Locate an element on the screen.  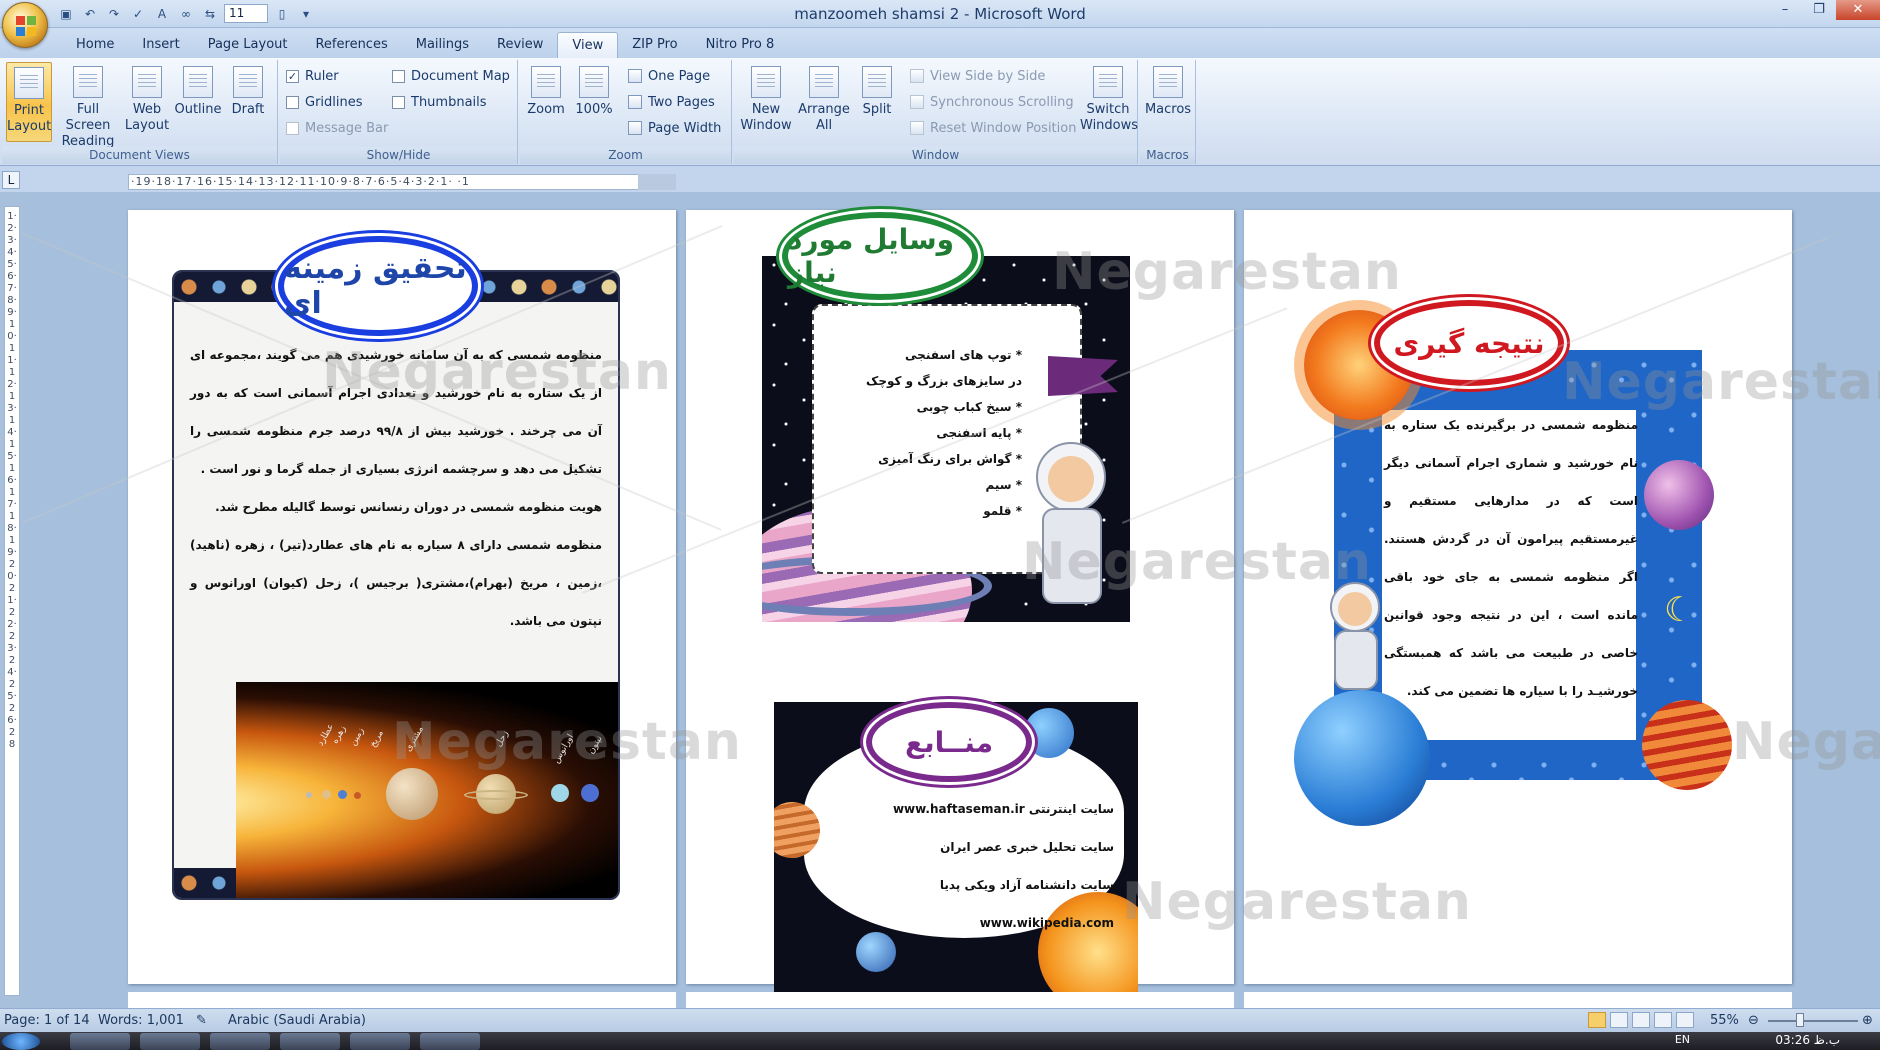
new-window-button: New Window is located at coordinates (766, 102).